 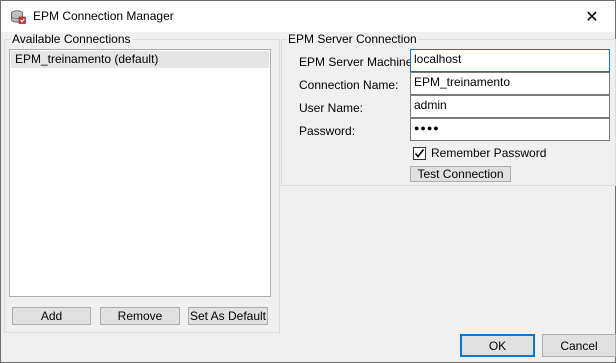 I want to click on user-name-value: admin, so click(x=430, y=105).